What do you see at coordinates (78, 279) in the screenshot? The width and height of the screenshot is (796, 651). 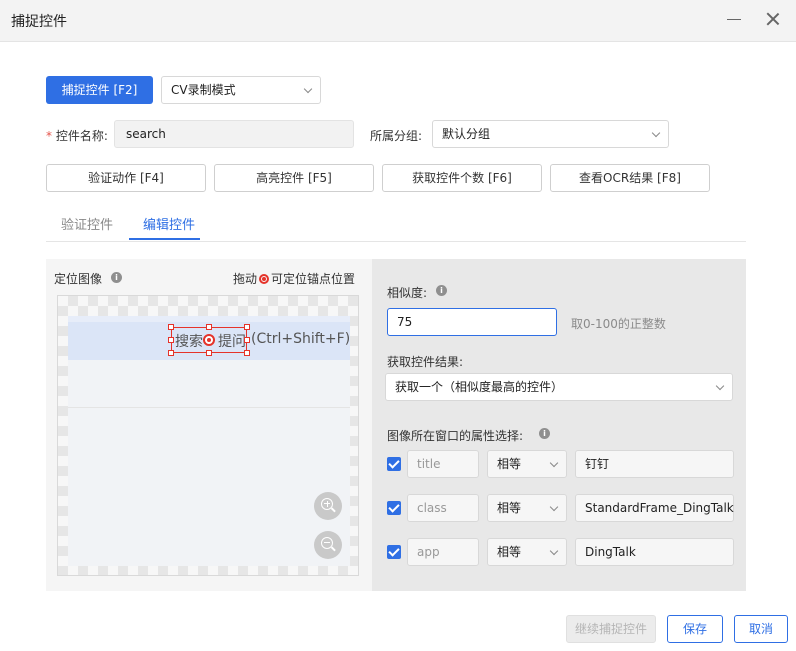 I see `image-panel-title: 定位图像` at bounding box center [78, 279].